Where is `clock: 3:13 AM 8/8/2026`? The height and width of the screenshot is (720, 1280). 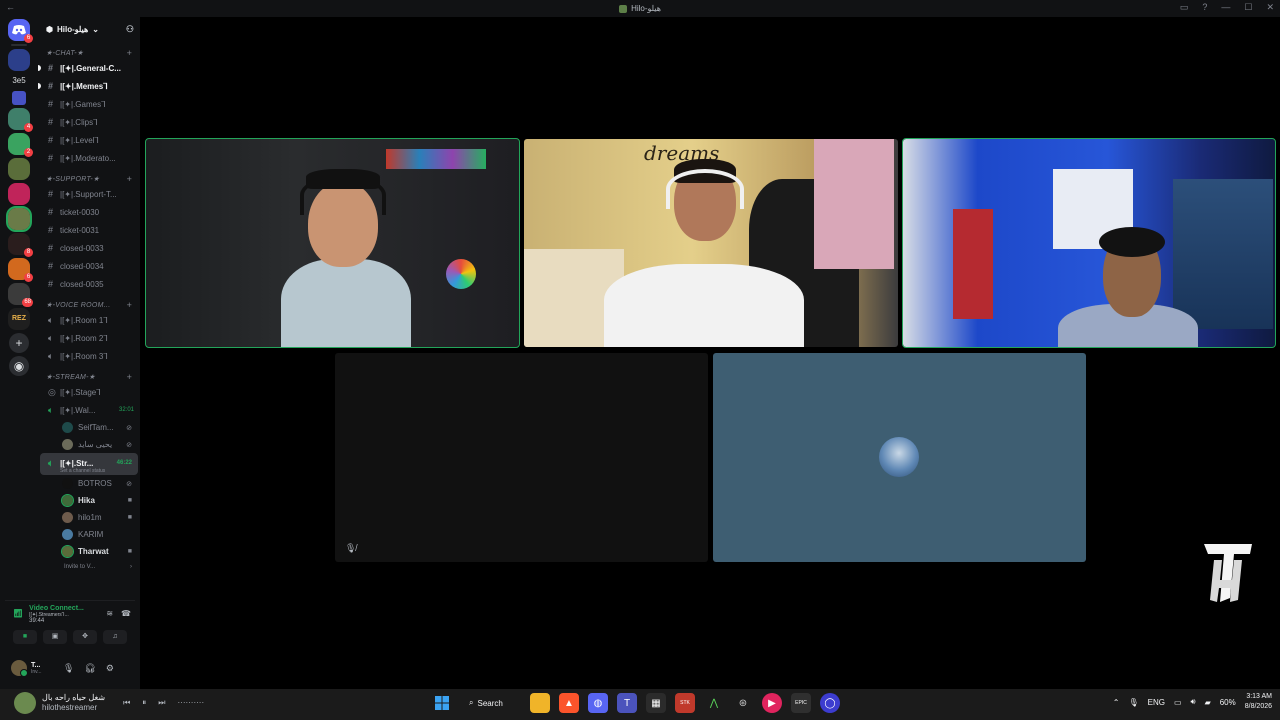 clock: 3:13 AM 8/8/2026 is located at coordinates (1258, 702).